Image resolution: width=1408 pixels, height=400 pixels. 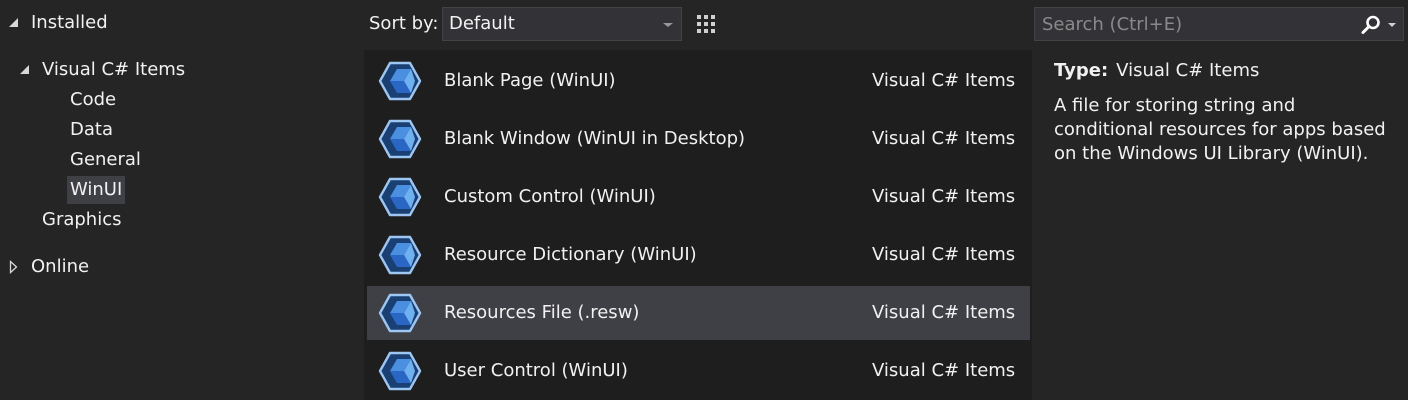 I want to click on tree-node-label: General, so click(x=105, y=159).